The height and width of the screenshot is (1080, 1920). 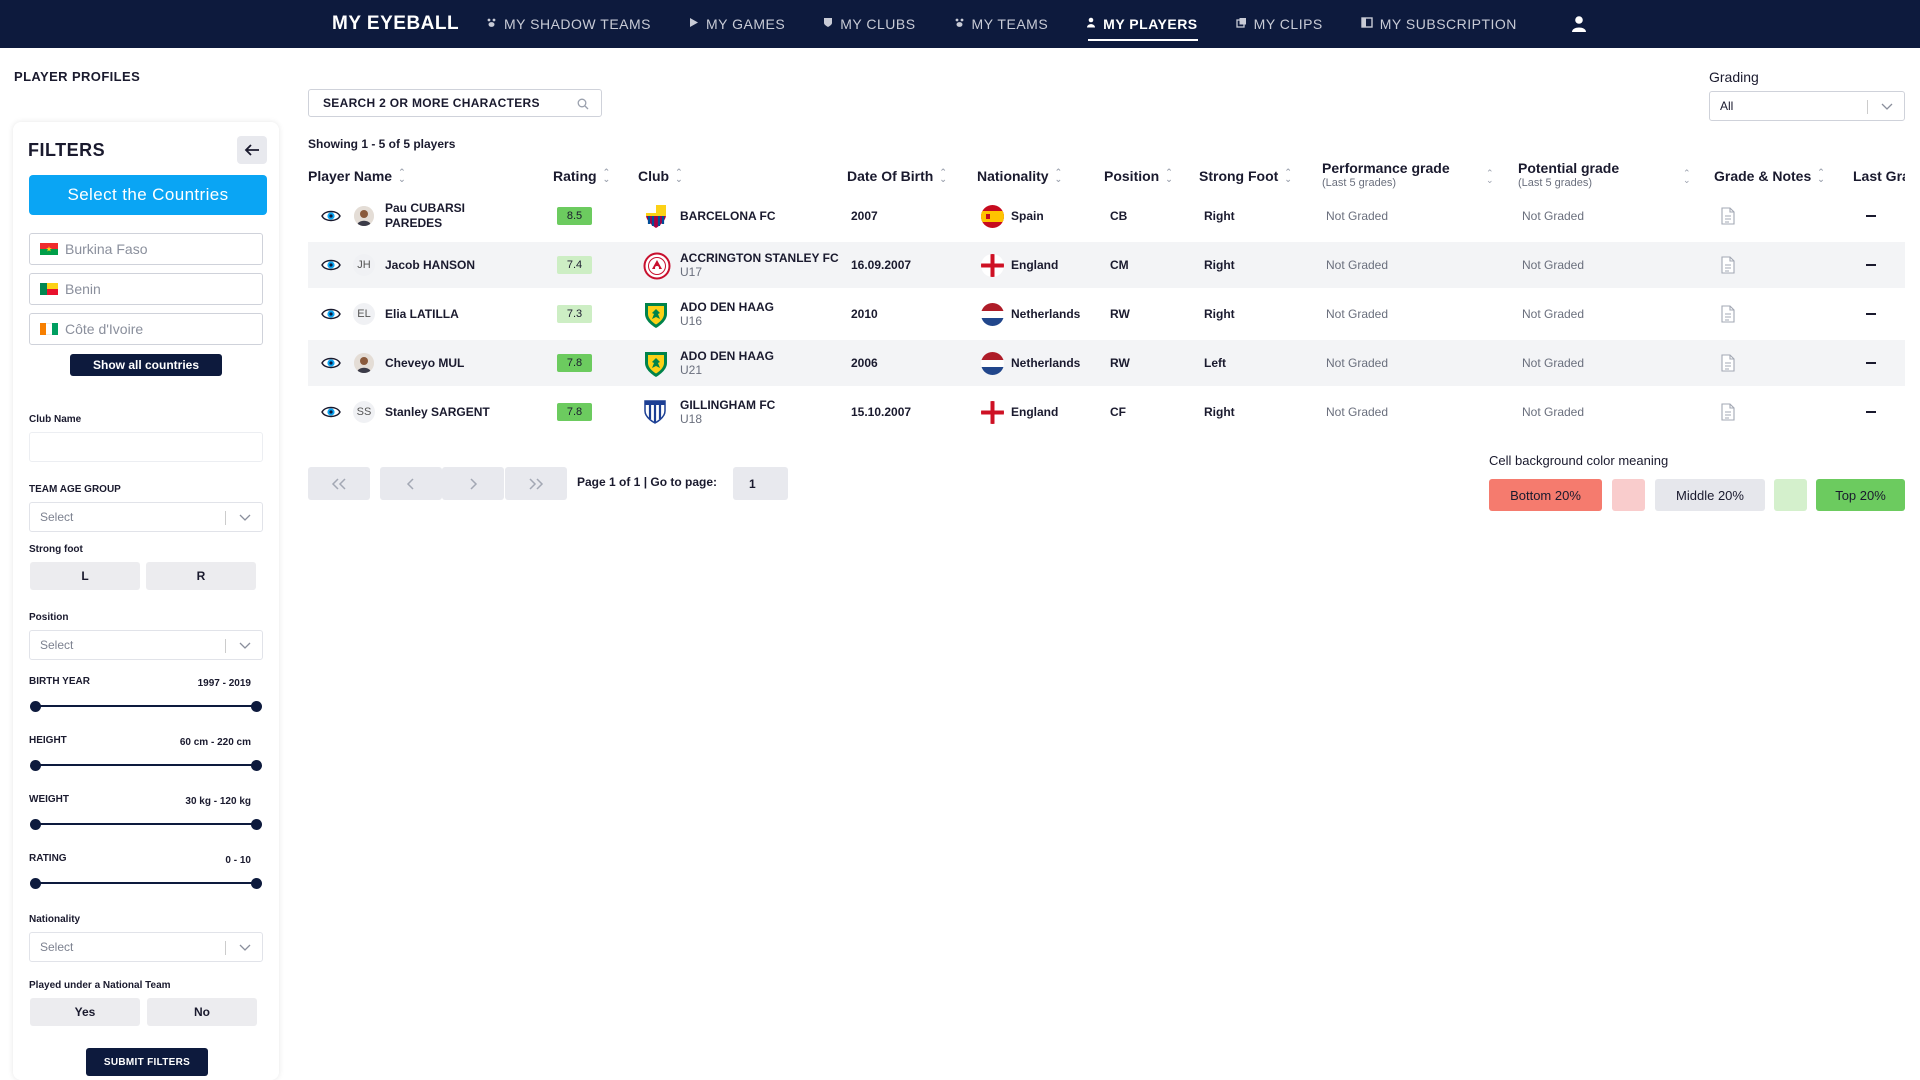 I want to click on national-team-no-toggle: No, so click(x=202, y=1012).